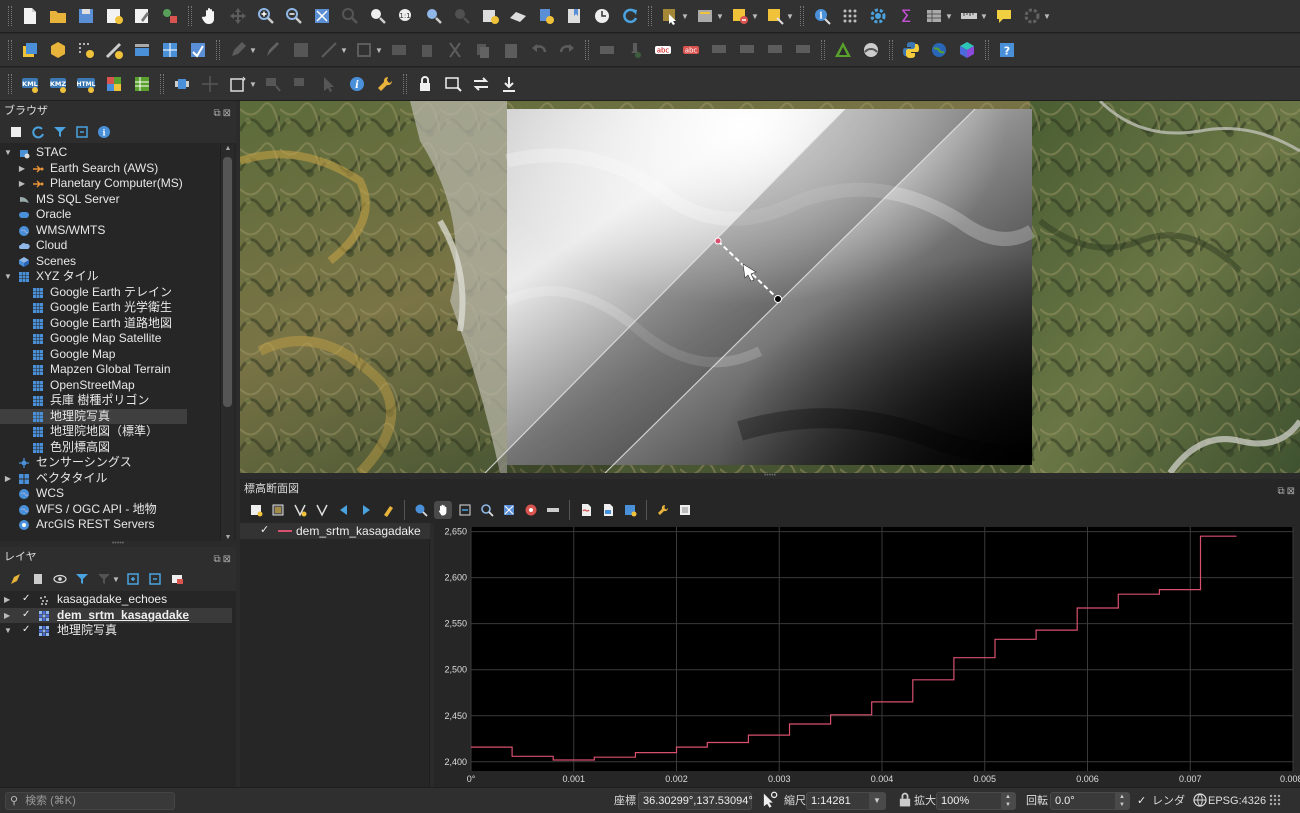 The width and height of the screenshot is (1300, 813). Describe the element at coordinates (110, 525) in the screenshot. I see `browser-item: ArcGIS REST Servers` at that location.